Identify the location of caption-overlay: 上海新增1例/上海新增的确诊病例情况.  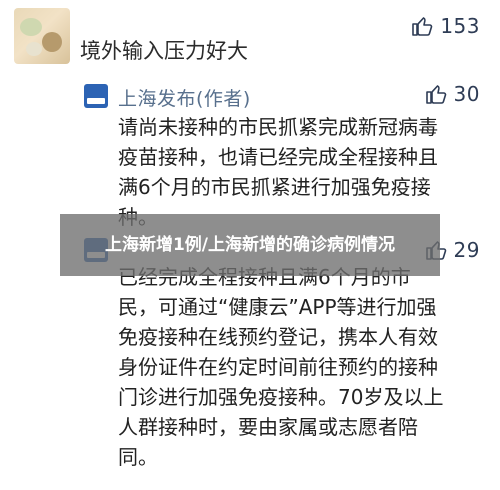
(250, 245).